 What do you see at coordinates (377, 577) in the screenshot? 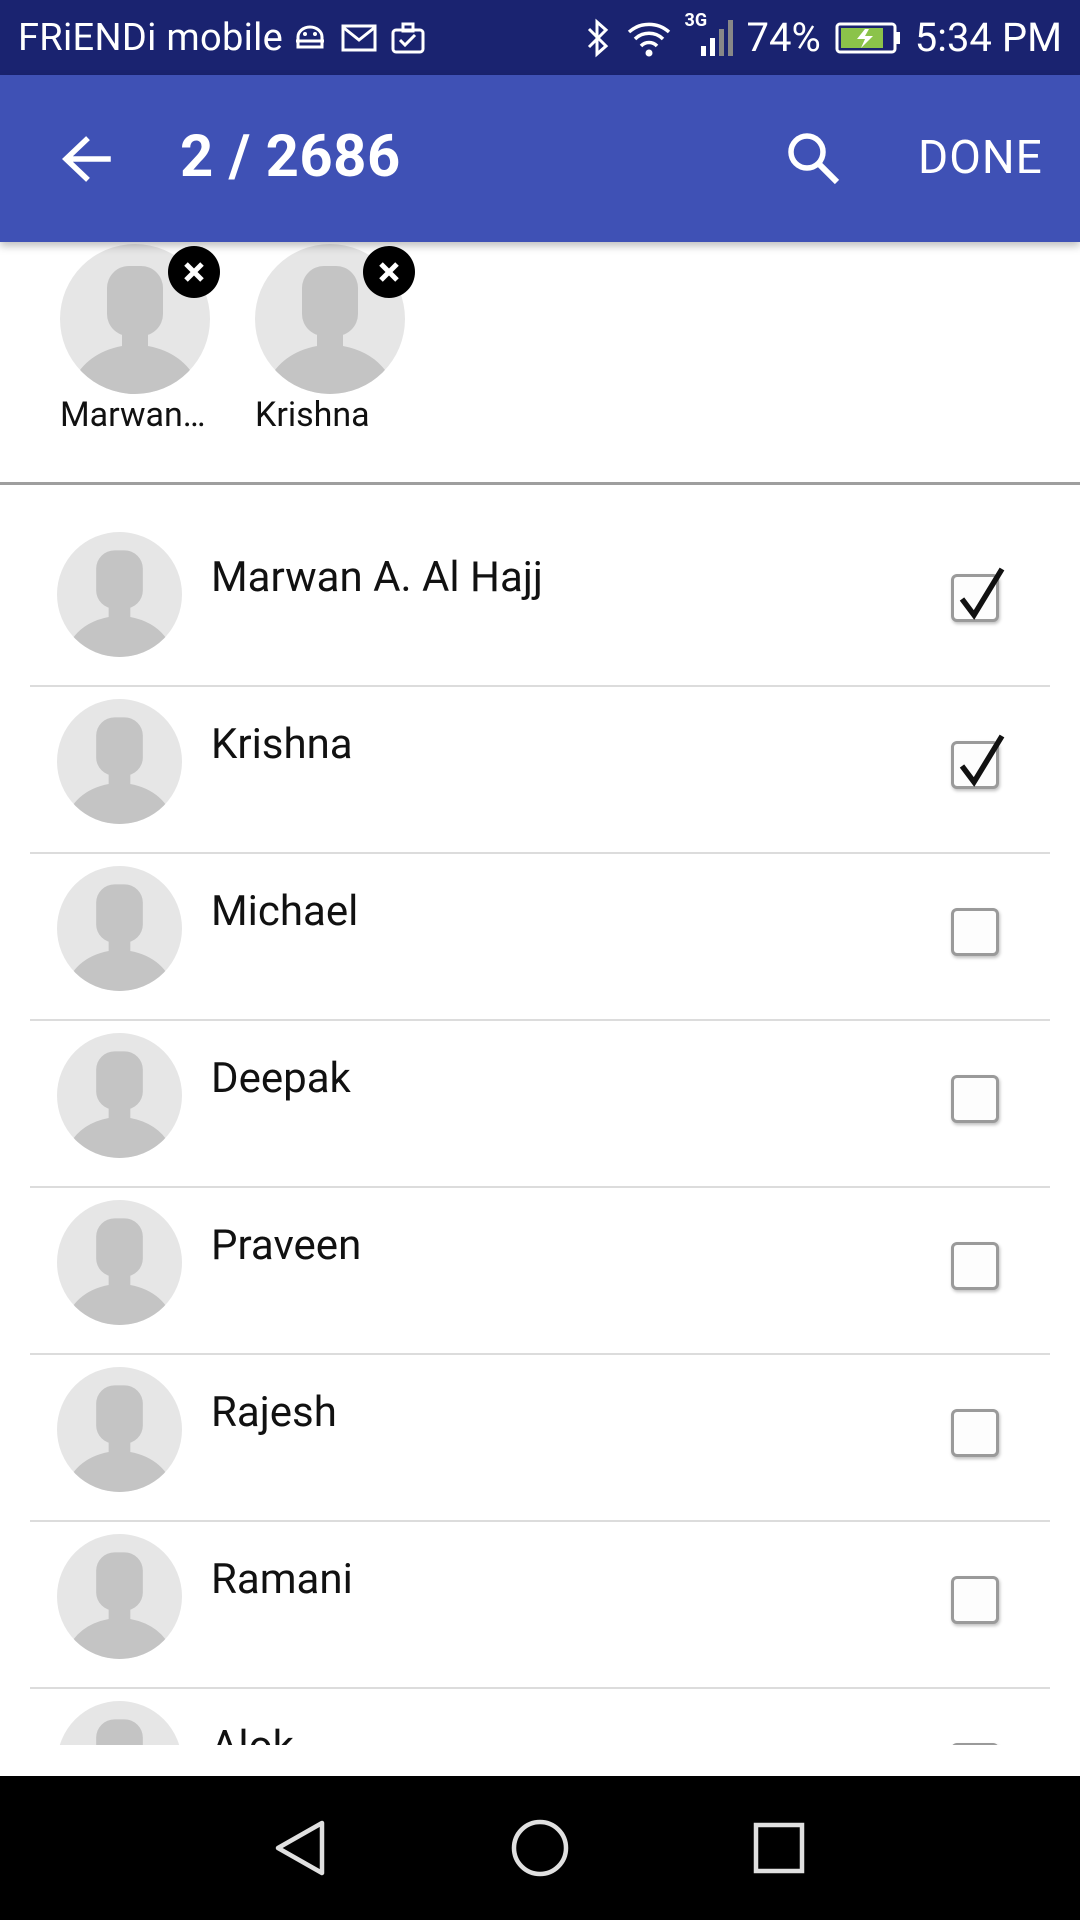
I see `contact-name: Marwan A. Al Hajj` at bounding box center [377, 577].